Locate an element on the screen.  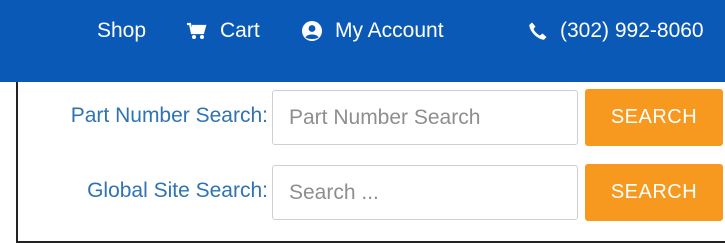
top-nav: Shop Cart My Account (302) 992-8060 is located at coordinates (362, 31).